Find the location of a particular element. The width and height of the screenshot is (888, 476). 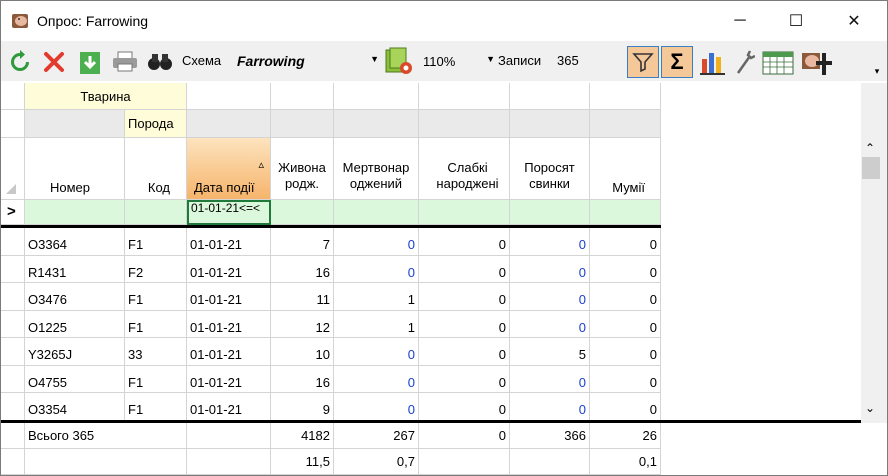

cell-code: 33 is located at coordinates (156, 352).